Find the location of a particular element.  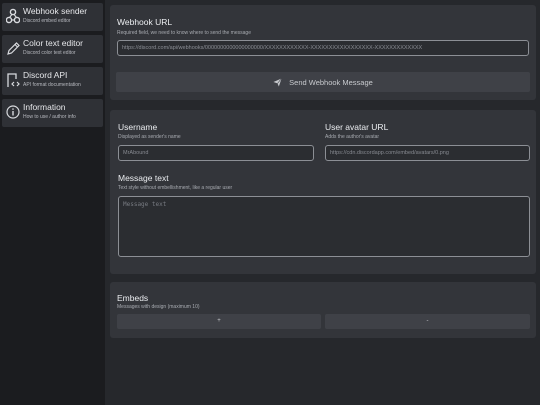

sidebar-item-subtitle: How to use / author info is located at coordinates (49, 117).